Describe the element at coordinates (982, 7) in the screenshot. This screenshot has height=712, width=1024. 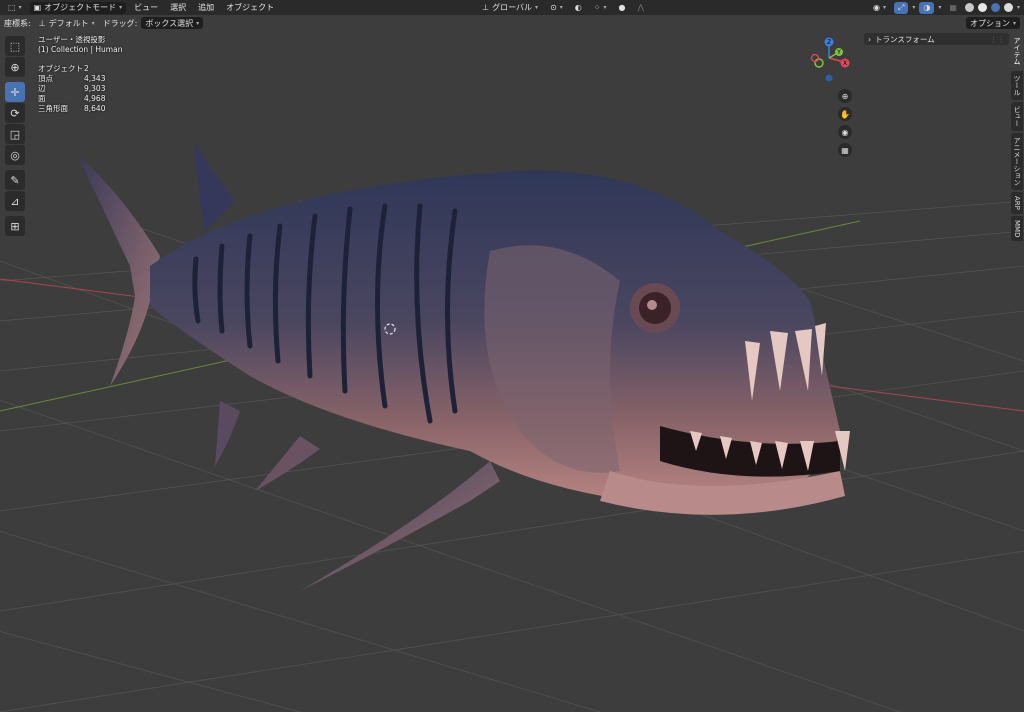
I see `solid-shading-icon` at that location.